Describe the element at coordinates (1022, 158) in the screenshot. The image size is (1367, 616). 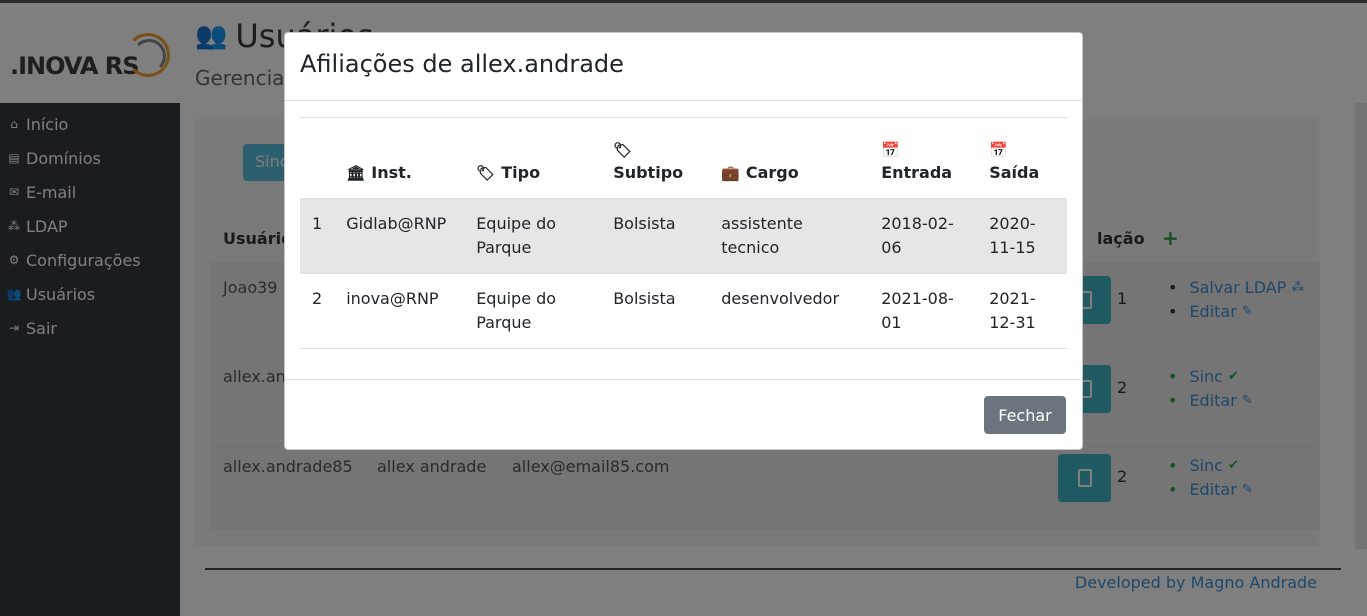
I see `column-header-saida: 📅 Saída` at that location.